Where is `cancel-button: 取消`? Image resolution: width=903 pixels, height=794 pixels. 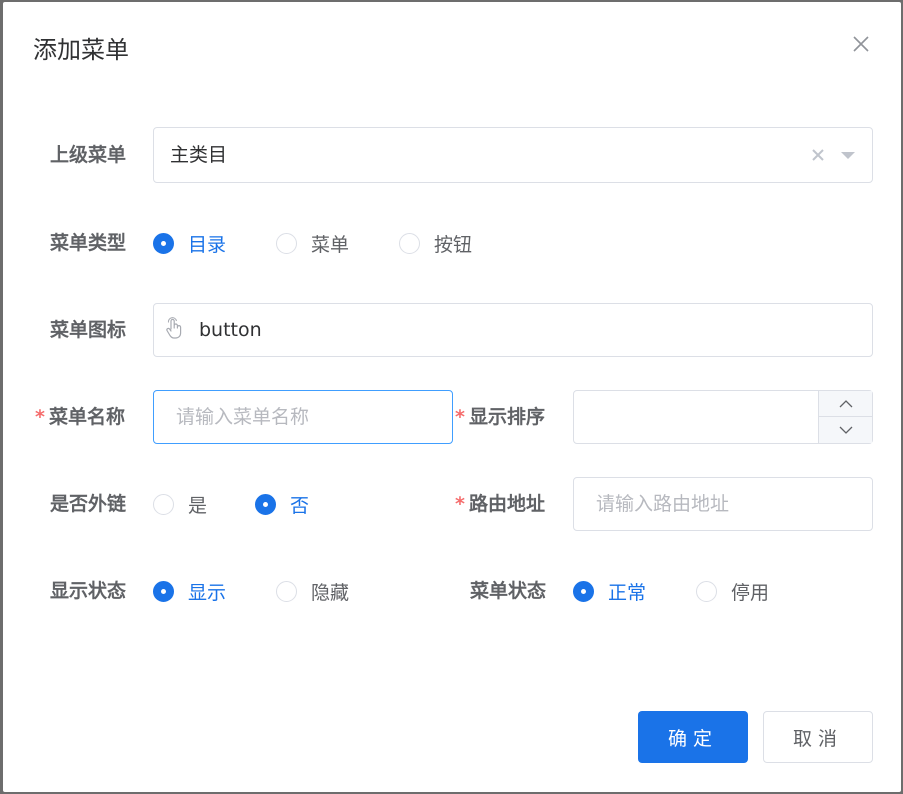 cancel-button: 取消 is located at coordinates (818, 737).